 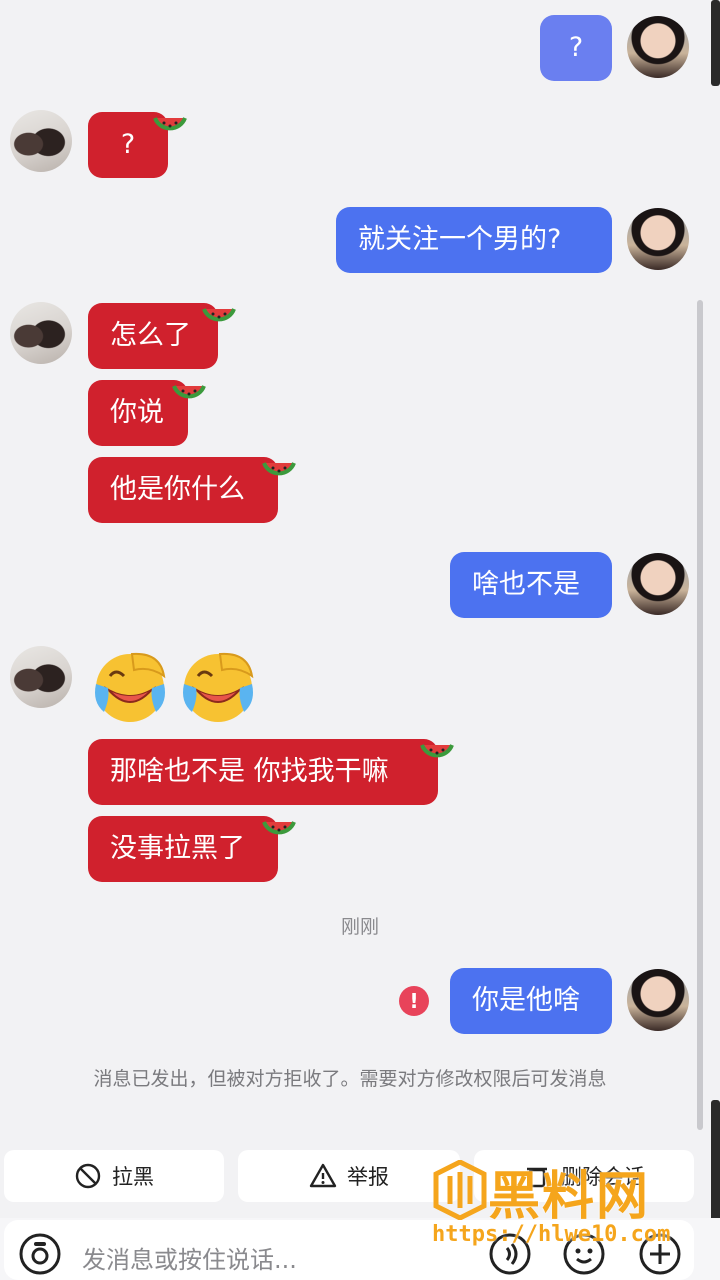 What do you see at coordinates (569, 1197) in the screenshot?
I see `watermark-title: 黑料网` at bounding box center [569, 1197].